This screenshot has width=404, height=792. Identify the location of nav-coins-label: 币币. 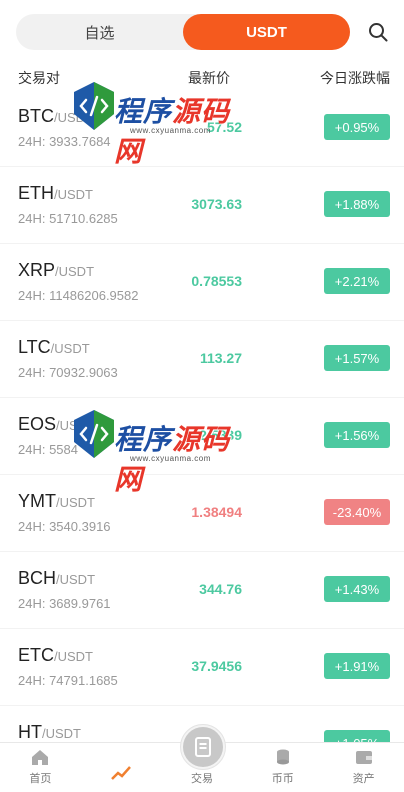
(282, 779).